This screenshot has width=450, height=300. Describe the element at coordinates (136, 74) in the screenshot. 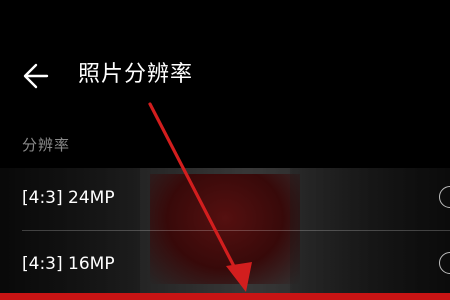

I see `page-title: 照片分辨率` at that location.